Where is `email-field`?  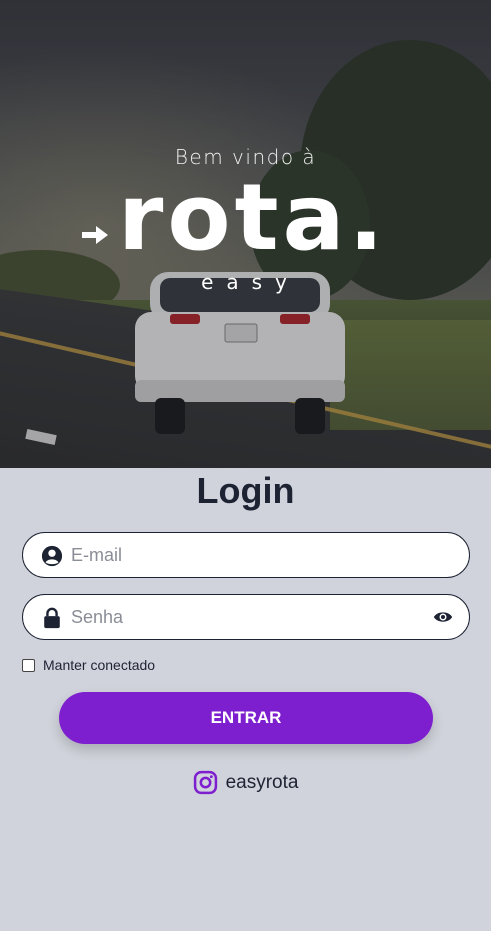 email-field is located at coordinates (246, 555).